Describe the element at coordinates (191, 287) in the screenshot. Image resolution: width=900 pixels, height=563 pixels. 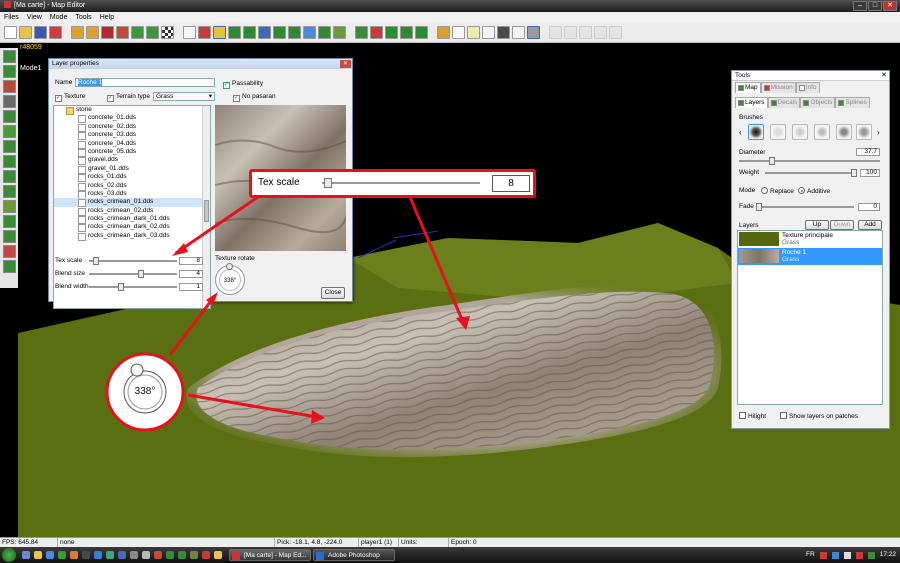
I see `blend-width-value: 1` at that location.